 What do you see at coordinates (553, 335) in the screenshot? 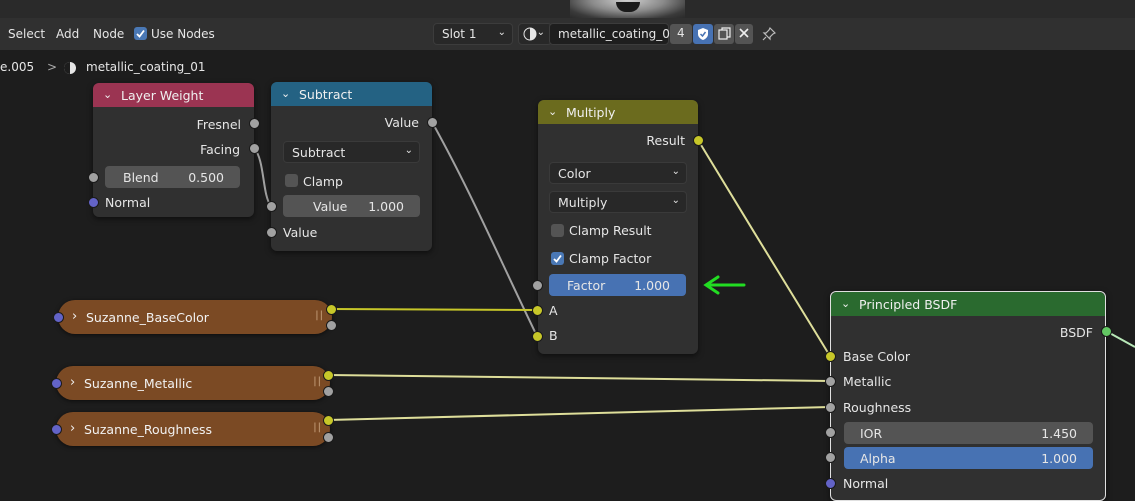
I see `input-b-label: B` at bounding box center [553, 335].